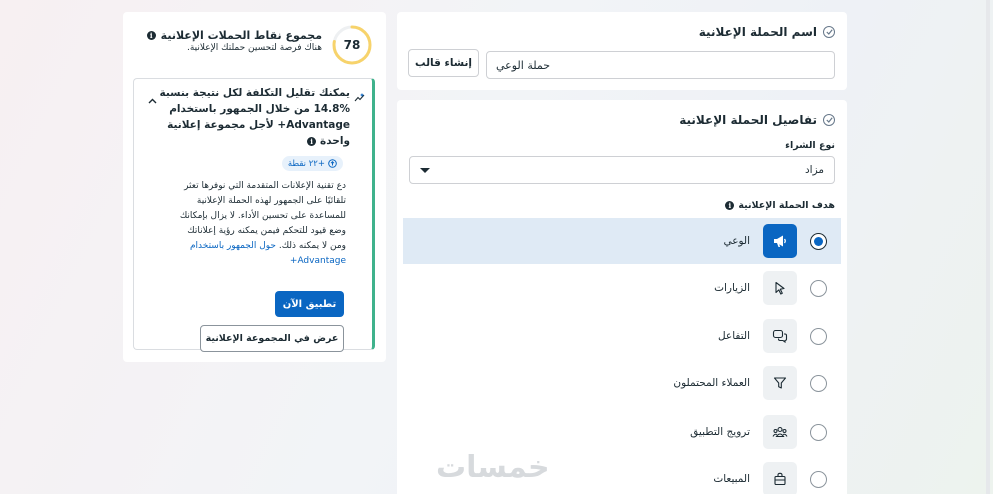 The width and height of the screenshot is (993, 494). I want to click on objective-label-traffic: الزيارات, so click(732, 288).